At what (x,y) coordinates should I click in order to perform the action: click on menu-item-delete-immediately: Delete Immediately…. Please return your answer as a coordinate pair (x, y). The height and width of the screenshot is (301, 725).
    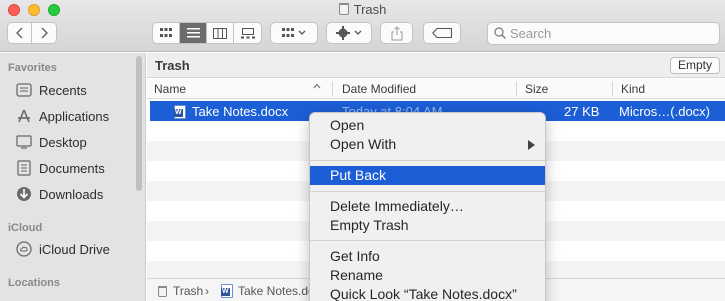
    Looking at the image, I should click on (427, 206).